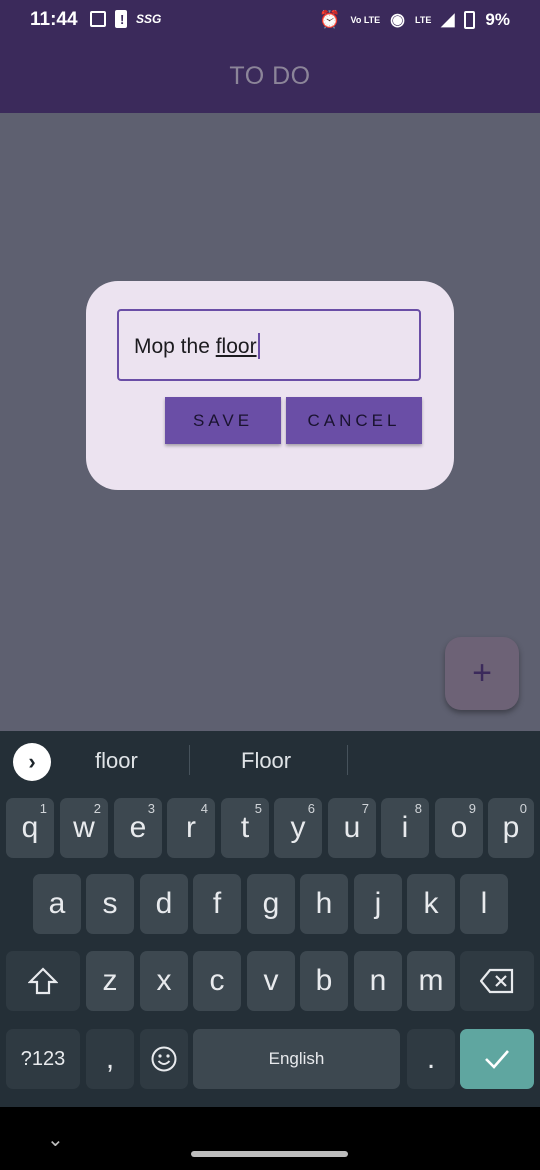 This screenshot has width=540, height=1170. Describe the element at coordinates (116, 761) in the screenshot. I see `suggestion-1: floor` at that location.